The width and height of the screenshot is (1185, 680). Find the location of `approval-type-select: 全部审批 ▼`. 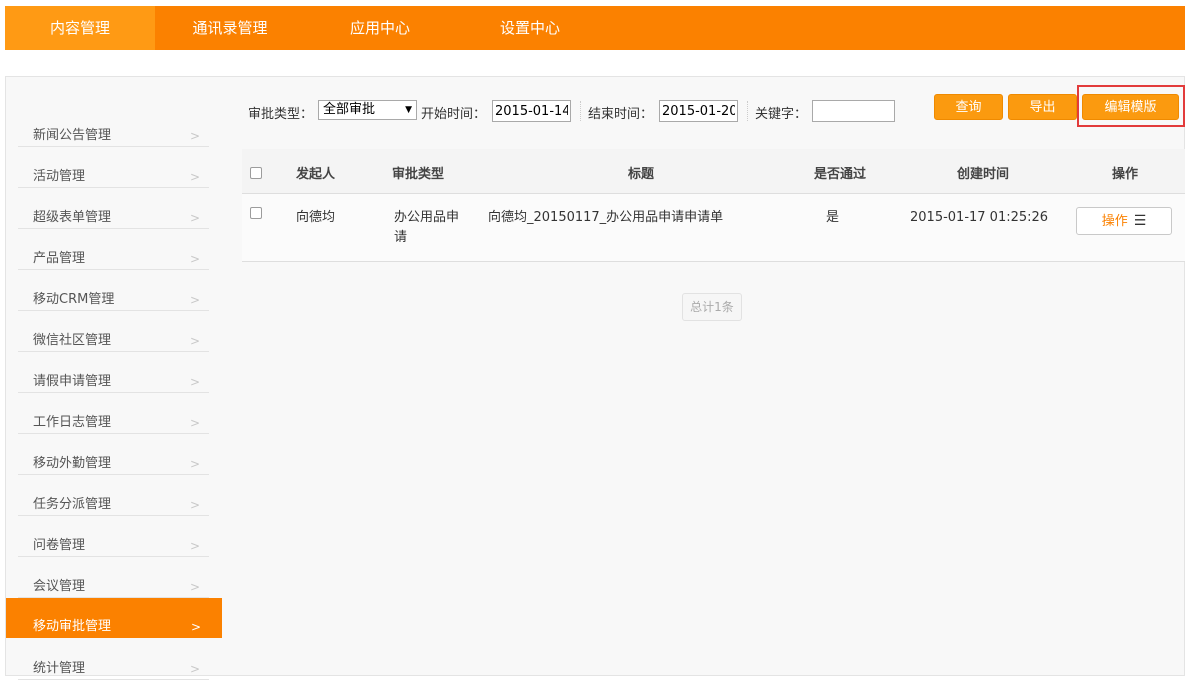

approval-type-select: 全部审批 ▼ is located at coordinates (367, 110).